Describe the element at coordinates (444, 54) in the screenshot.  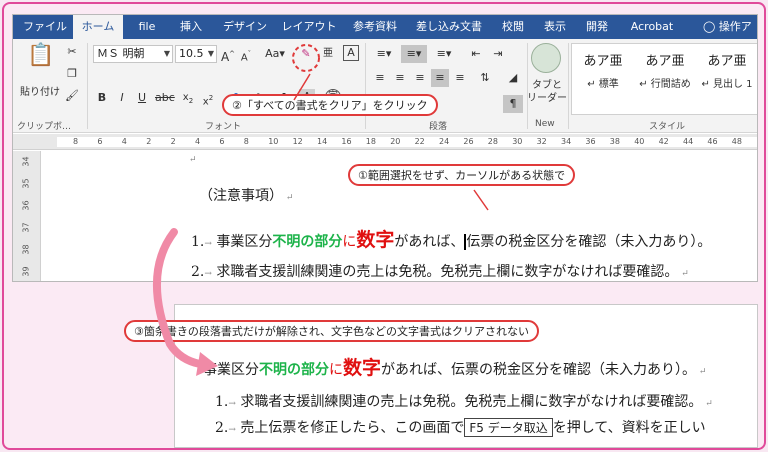
I see `multilevel-list-icon: ≡▾` at that location.